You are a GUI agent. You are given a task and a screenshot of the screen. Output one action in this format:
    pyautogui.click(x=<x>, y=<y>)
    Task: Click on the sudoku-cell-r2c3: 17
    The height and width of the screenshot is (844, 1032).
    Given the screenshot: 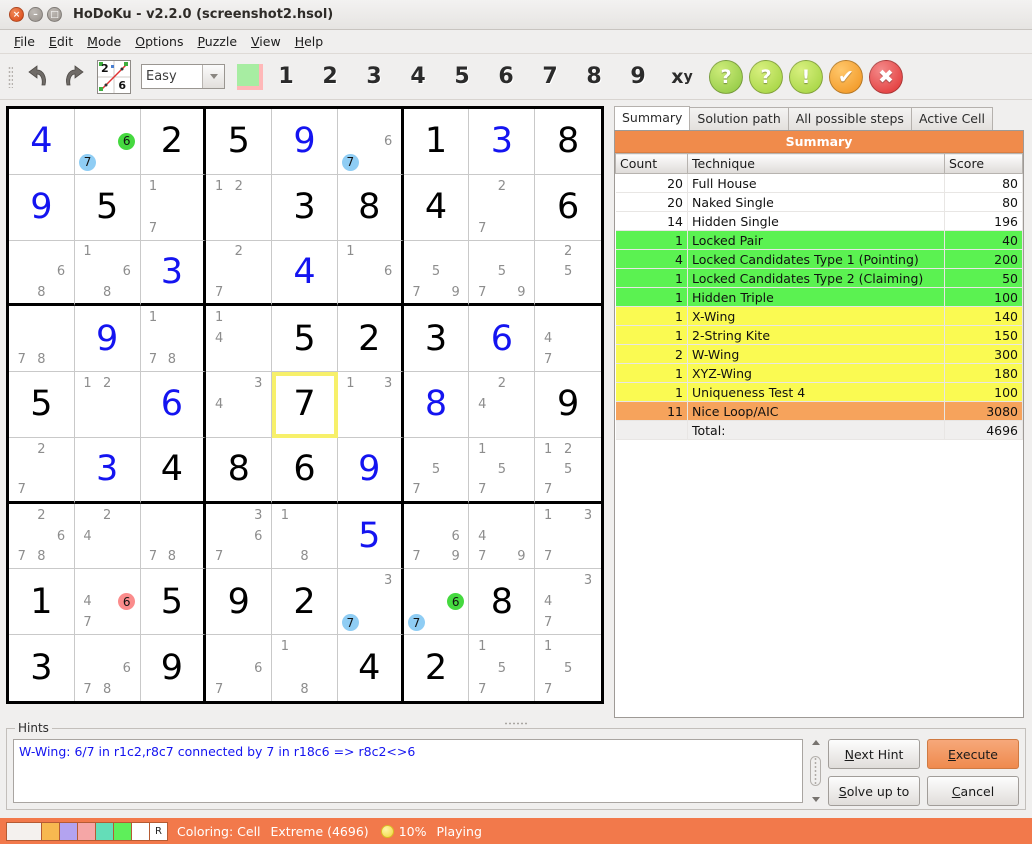 What is the action you would take?
    pyautogui.click(x=173, y=207)
    